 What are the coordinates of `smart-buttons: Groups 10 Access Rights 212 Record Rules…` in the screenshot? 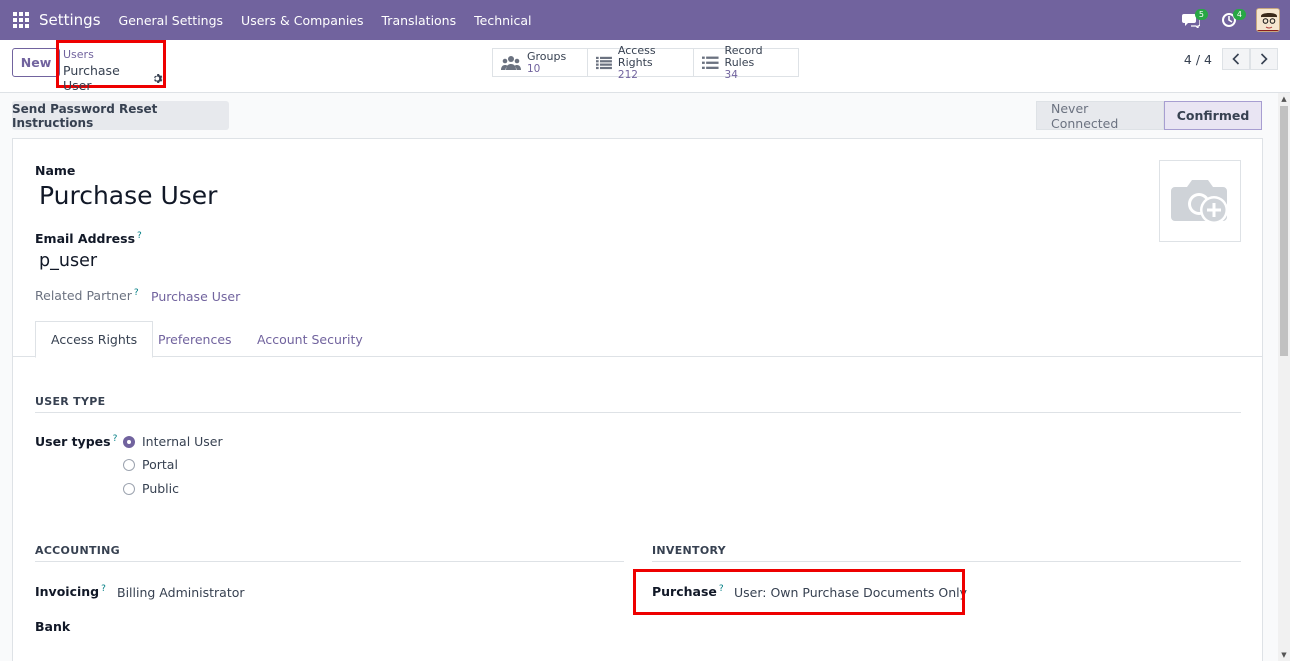 It's located at (645, 62).